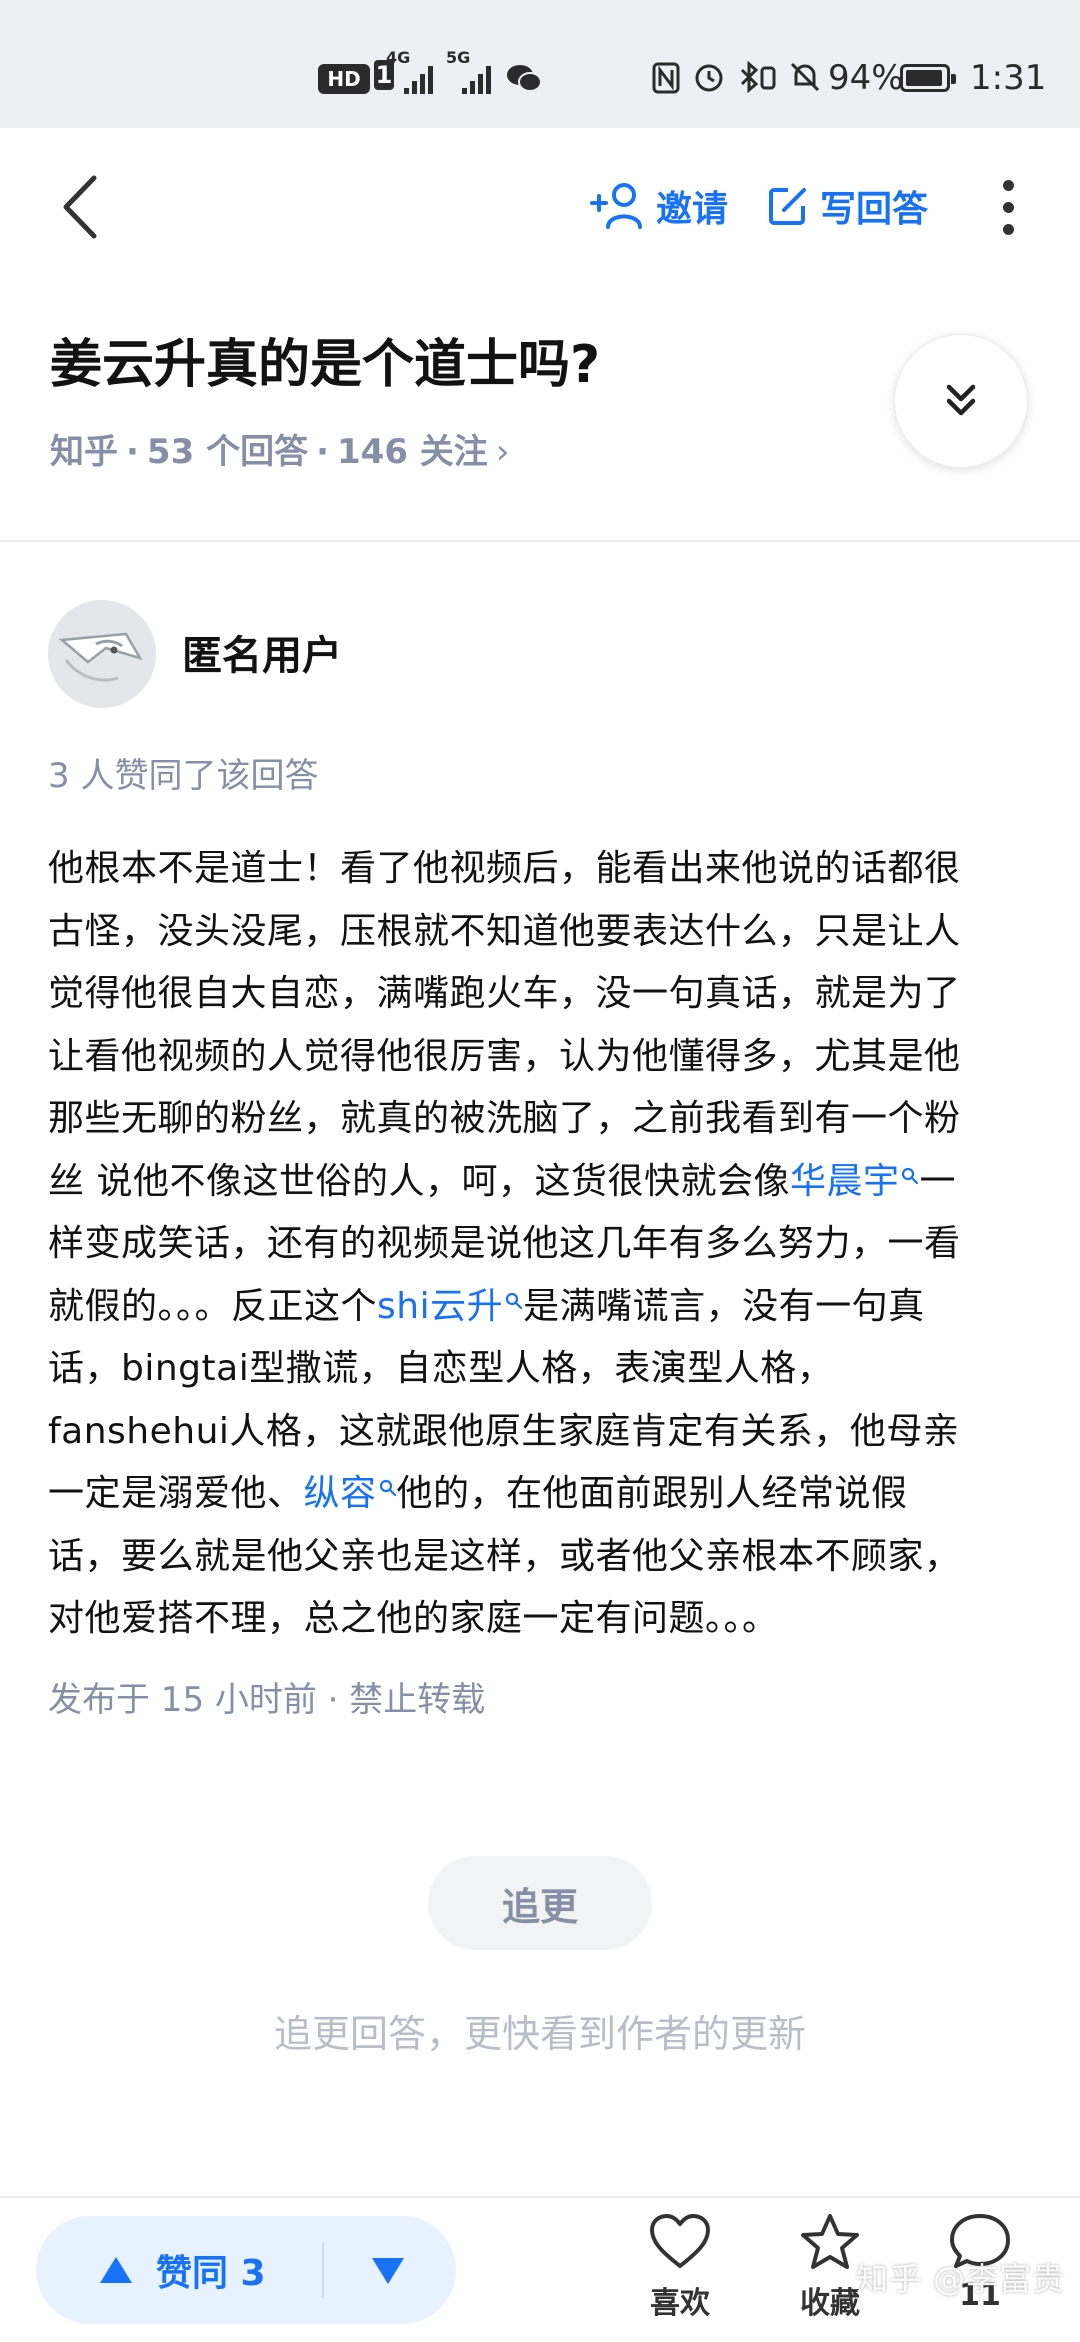 This screenshot has height=2342, width=1080. I want to click on invite-button: 邀请, so click(658, 206).